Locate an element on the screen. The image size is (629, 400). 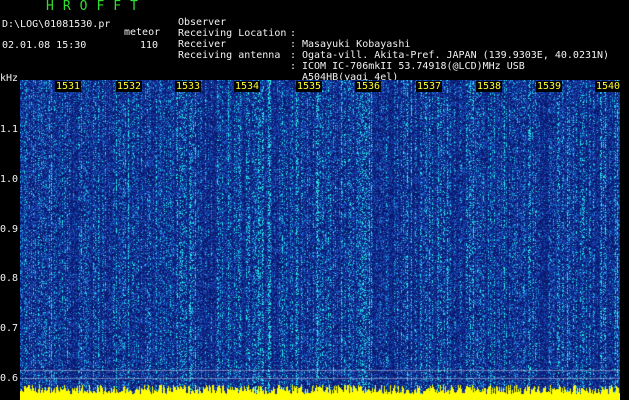
y-tick-label: 0.8 is located at coordinates (9, 278).